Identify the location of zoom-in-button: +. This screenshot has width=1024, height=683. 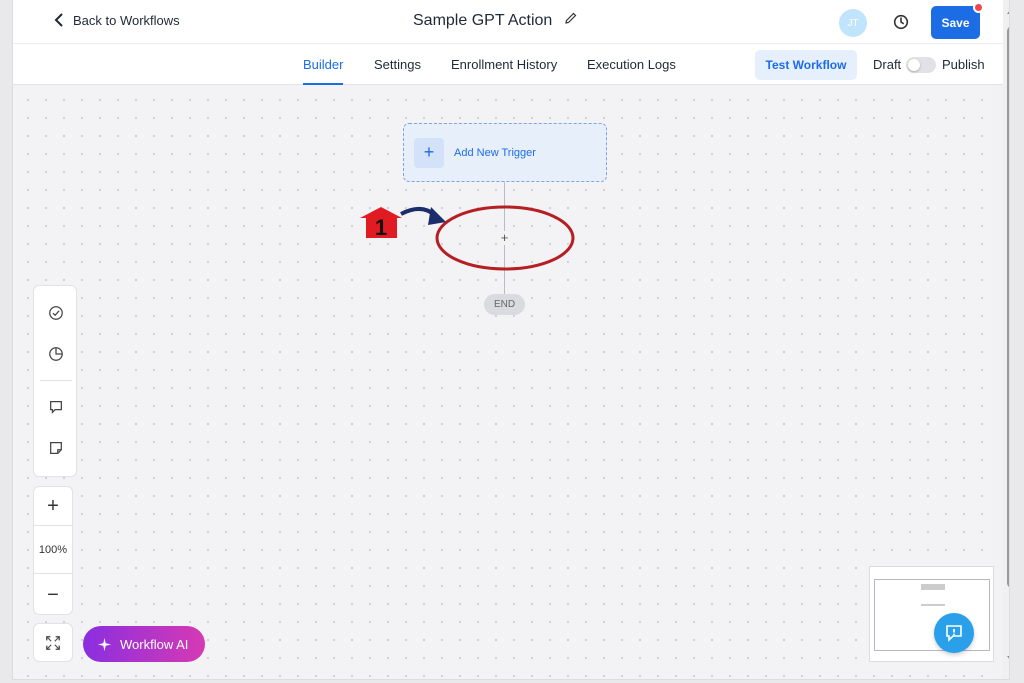
(53, 506).